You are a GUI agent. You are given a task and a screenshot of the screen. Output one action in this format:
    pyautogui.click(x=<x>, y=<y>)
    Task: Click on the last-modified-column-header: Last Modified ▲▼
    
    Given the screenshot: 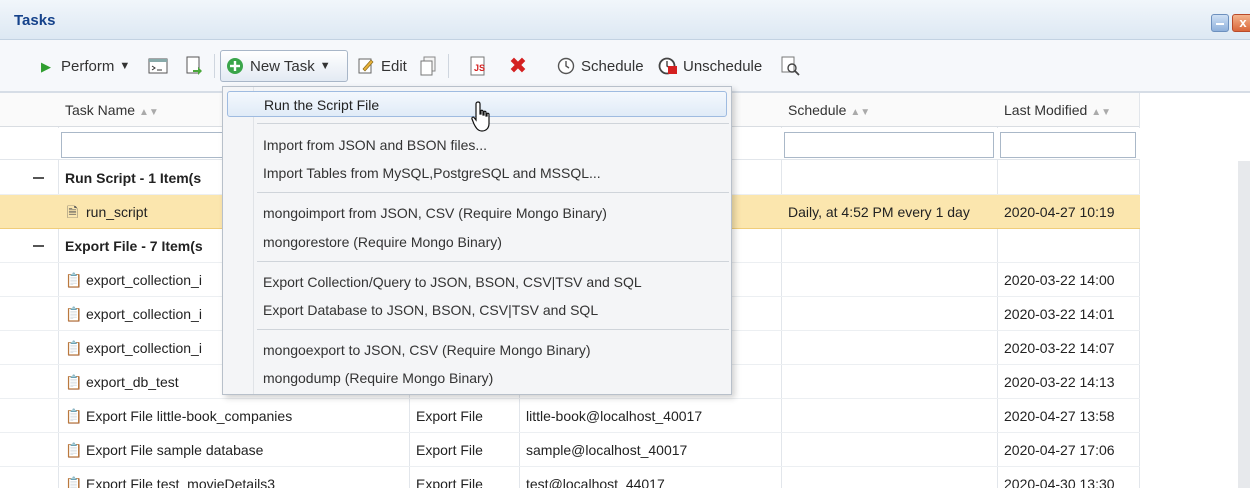 What is the action you would take?
    pyautogui.click(x=1068, y=110)
    